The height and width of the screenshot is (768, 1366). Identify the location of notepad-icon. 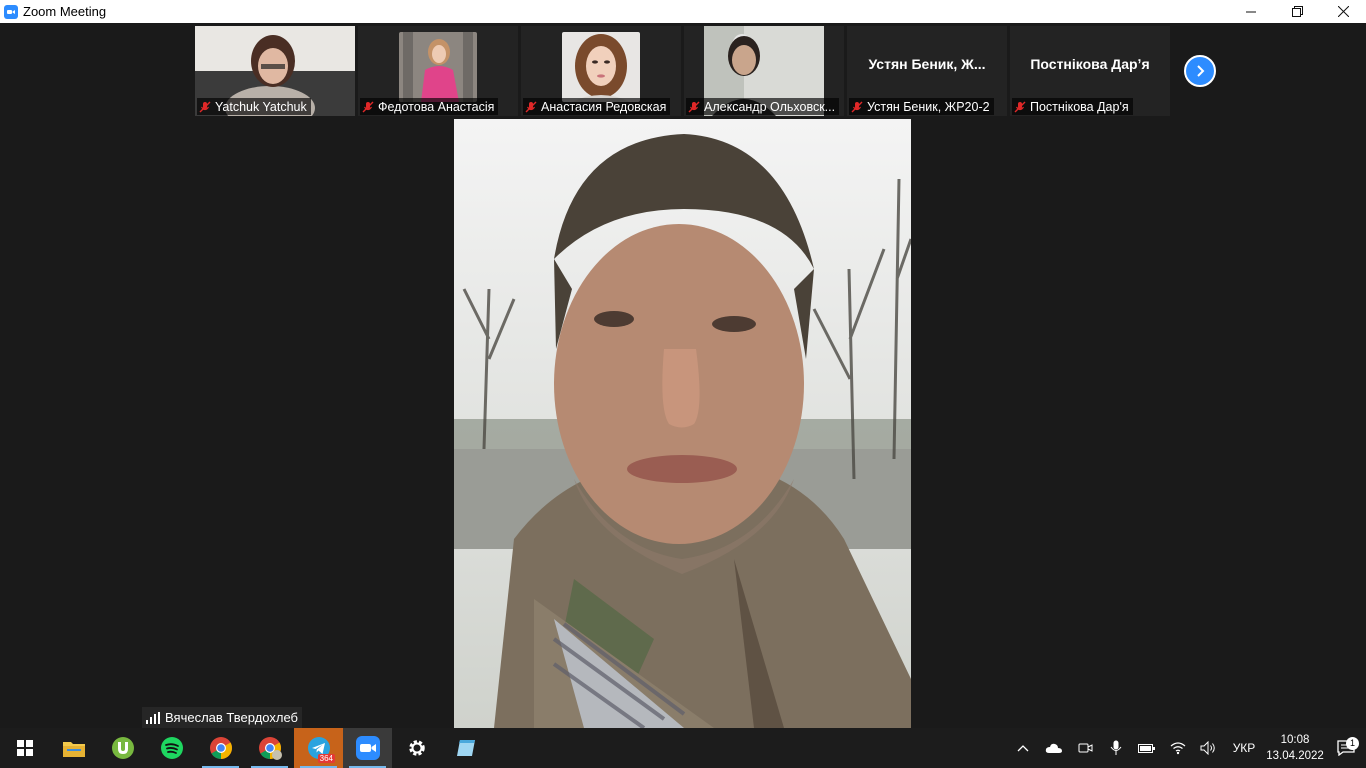
(465, 748).